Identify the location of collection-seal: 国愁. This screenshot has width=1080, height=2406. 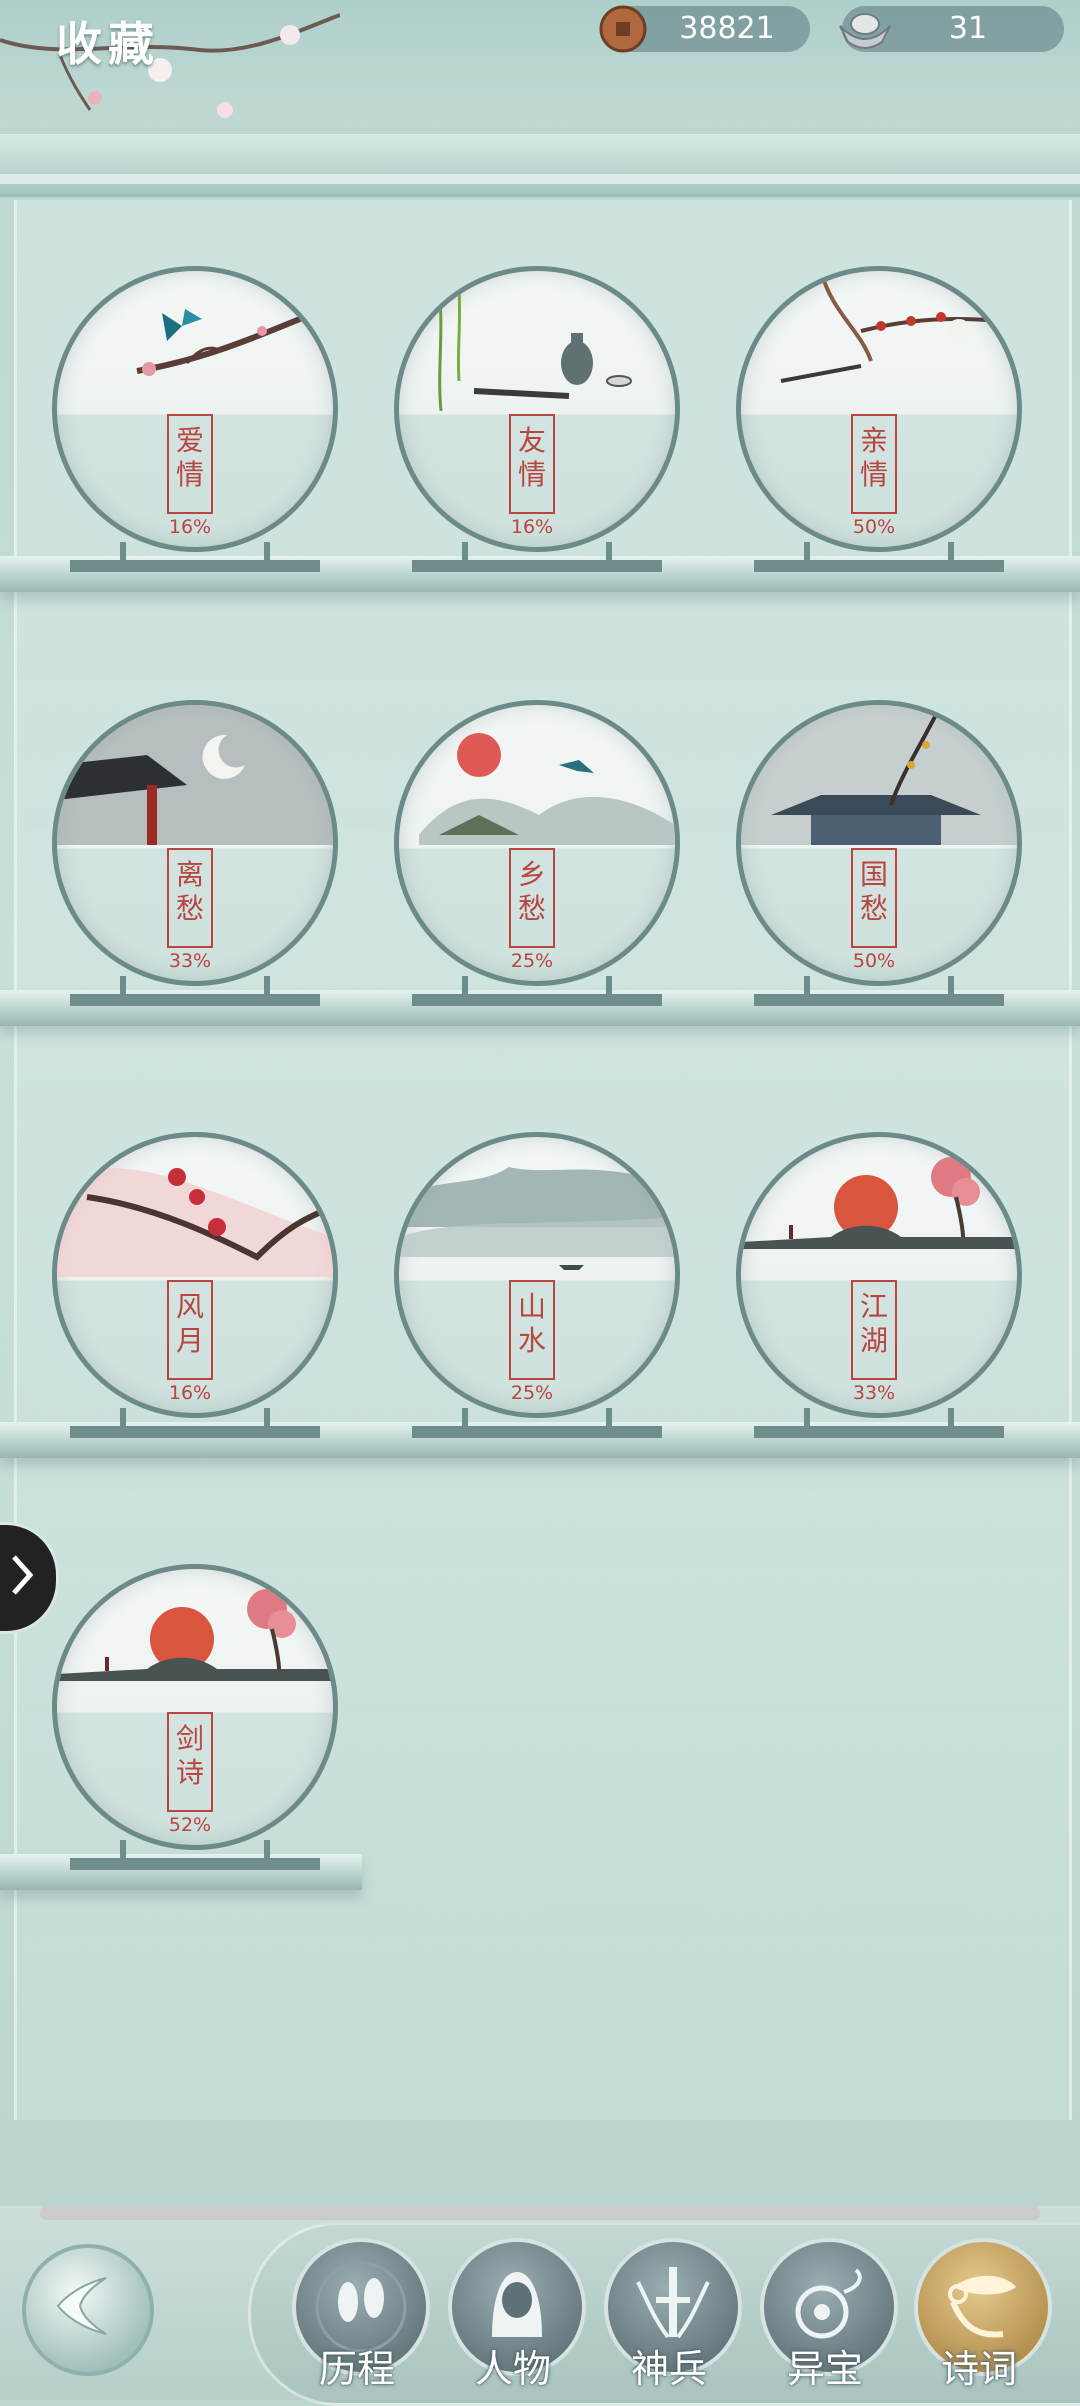
(874, 898).